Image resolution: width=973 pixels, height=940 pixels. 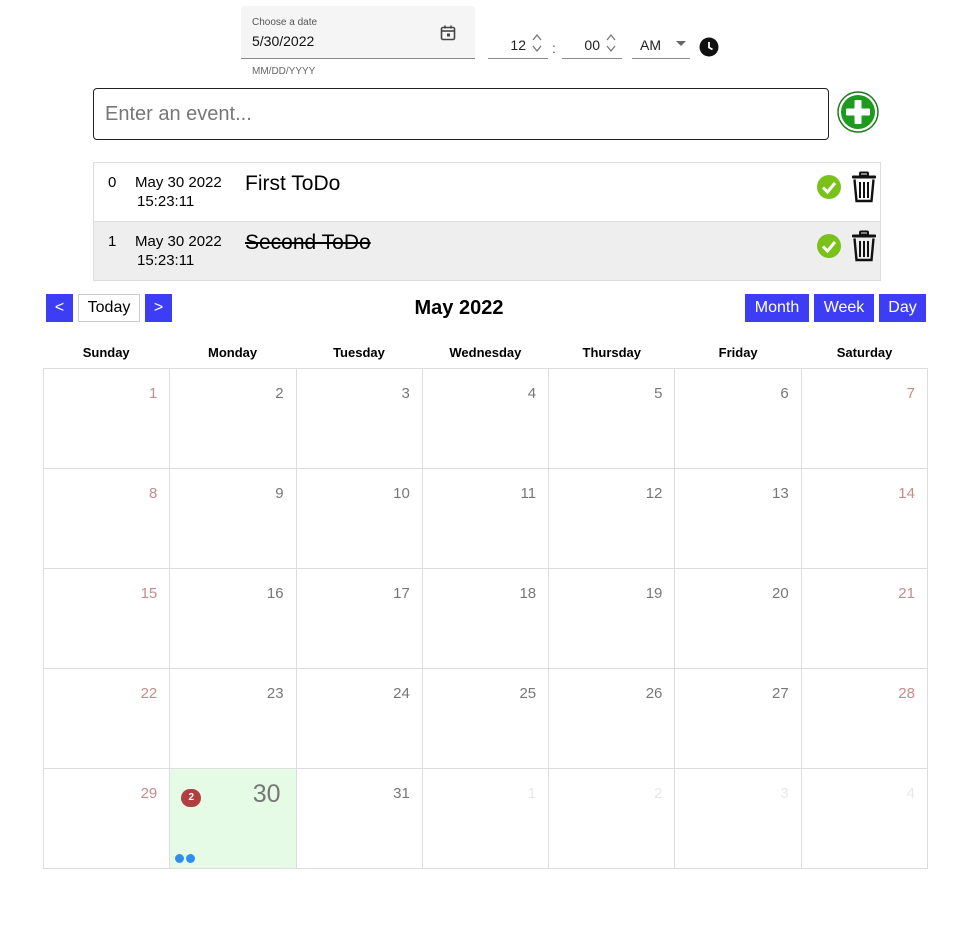 What do you see at coordinates (902, 308) in the screenshot?
I see `view-day-button: Day` at bounding box center [902, 308].